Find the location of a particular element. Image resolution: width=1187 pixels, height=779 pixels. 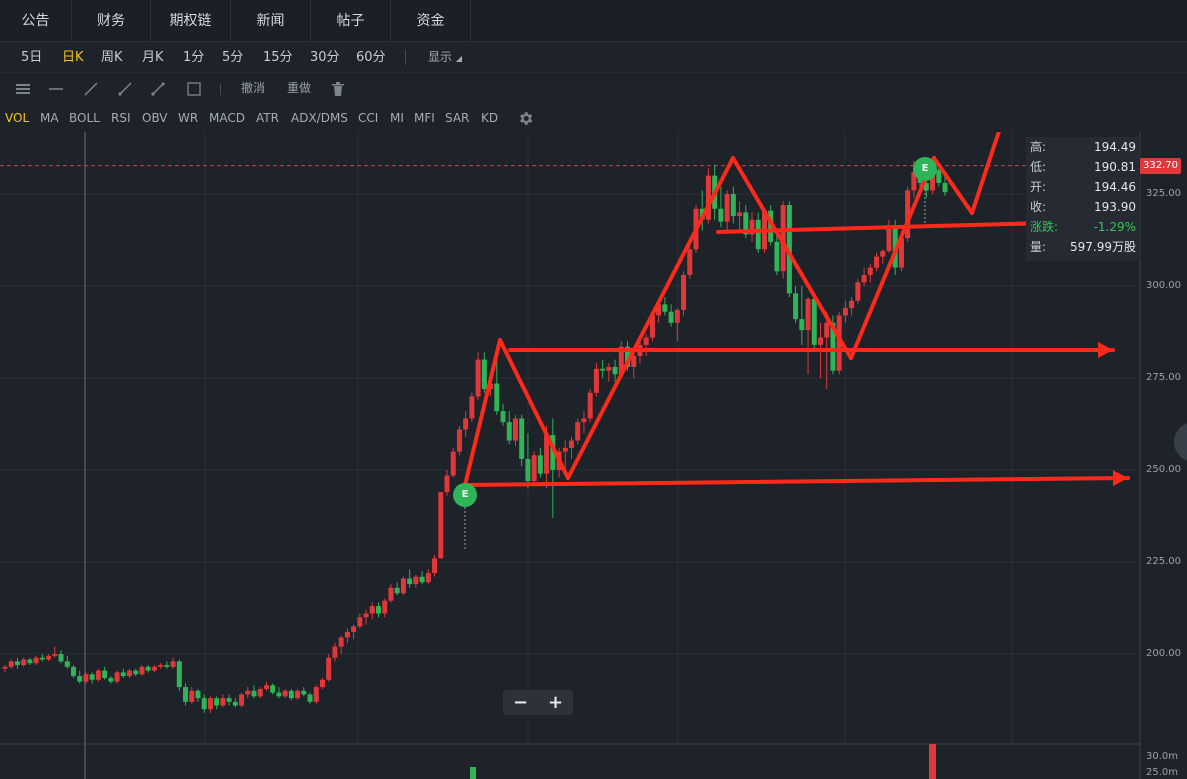

indicator-mi: MI is located at coordinates (397, 118).